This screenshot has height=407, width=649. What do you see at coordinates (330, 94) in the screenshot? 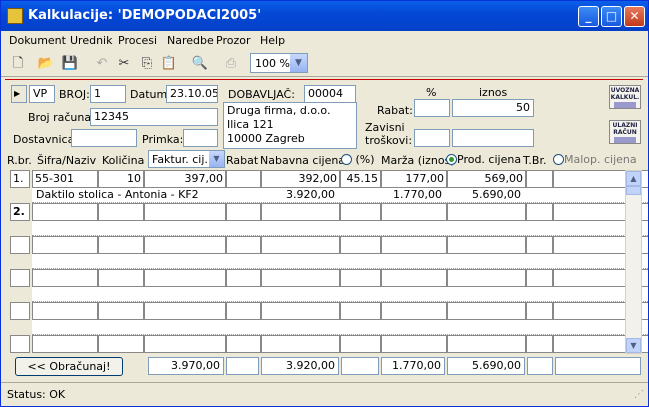
I see `dobavljac-code-field: 00004` at bounding box center [330, 94].